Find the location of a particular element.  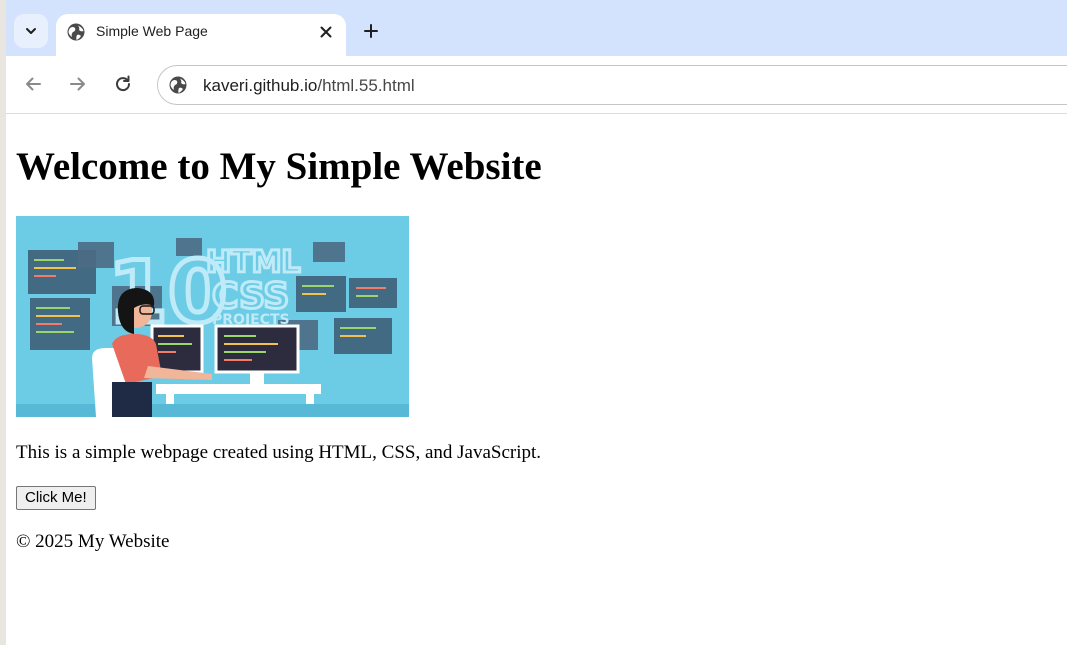

url-text: kaveri.github.io/html.55.html is located at coordinates (309, 86).